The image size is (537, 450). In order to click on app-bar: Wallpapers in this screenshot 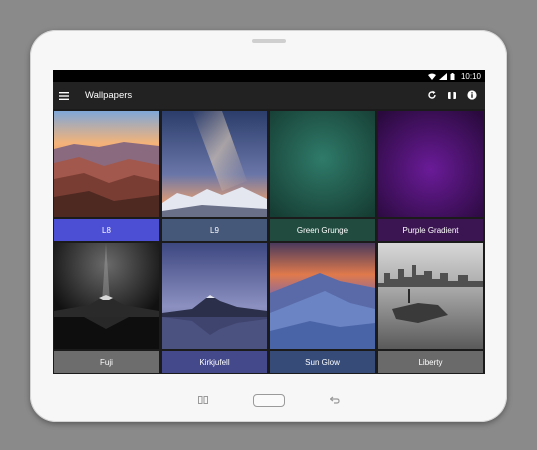, I will do `click(269, 95)`.